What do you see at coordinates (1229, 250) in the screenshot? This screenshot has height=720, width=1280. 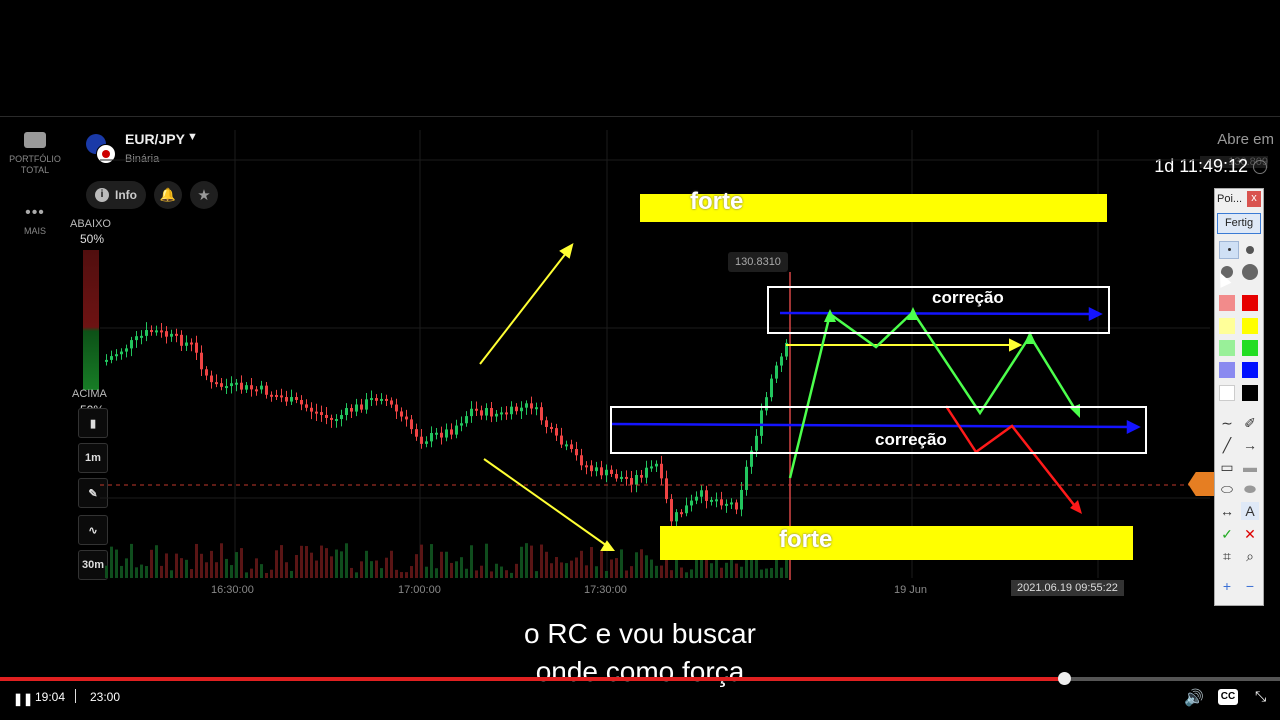 I see `brush-small` at bounding box center [1229, 250].